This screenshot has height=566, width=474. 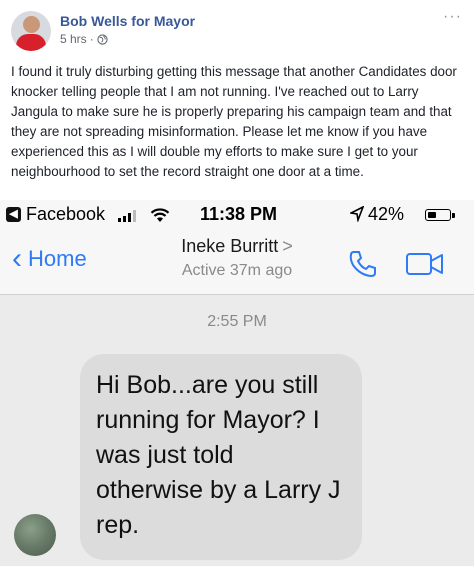 I want to click on post-time: 5 hrs, so click(x=73, y=39).